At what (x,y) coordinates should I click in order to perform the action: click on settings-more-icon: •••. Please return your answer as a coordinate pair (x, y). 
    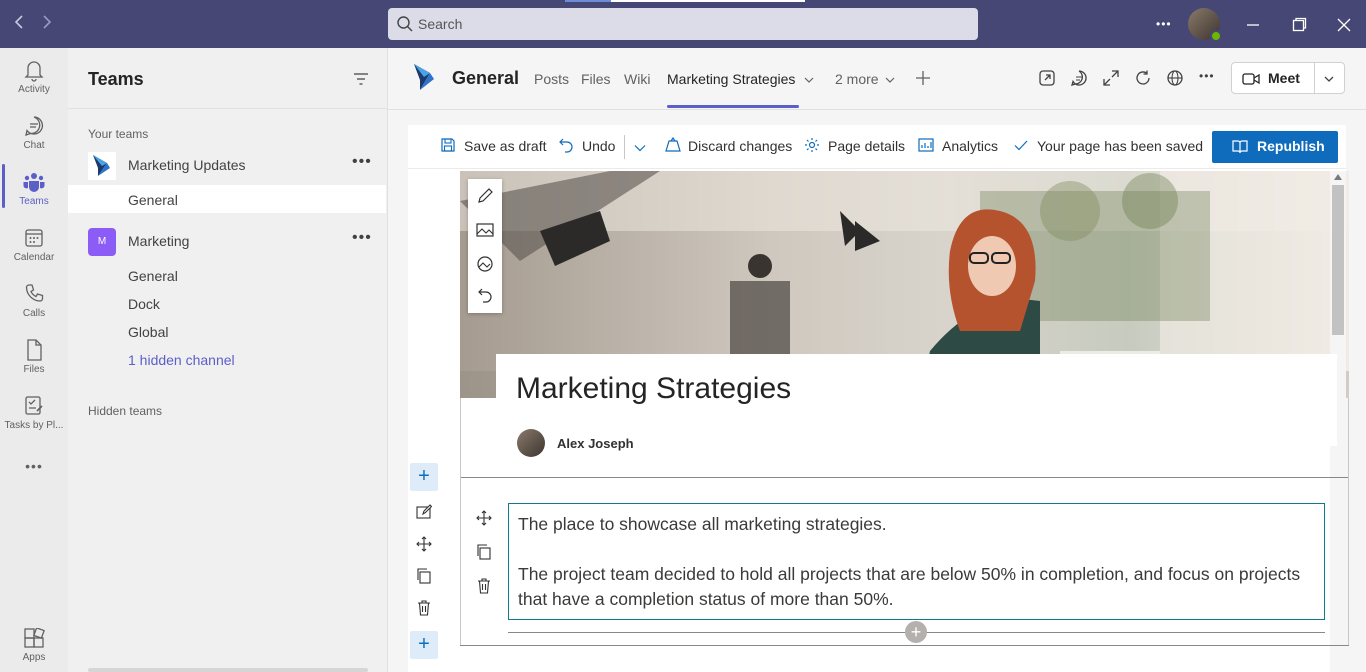
    Looking at the image, I should click on (1164, 24).